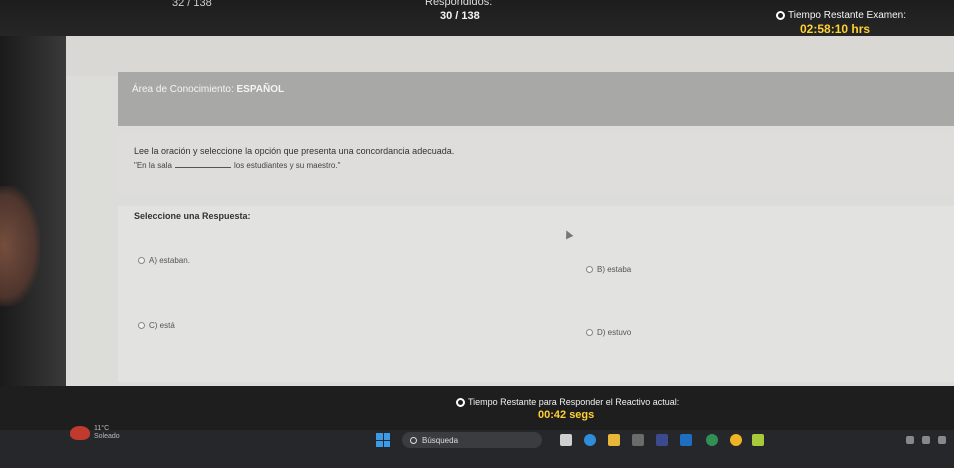 The width and height of the screenshot is (954, 468). I want to click on background-hand, so click(20, 246).